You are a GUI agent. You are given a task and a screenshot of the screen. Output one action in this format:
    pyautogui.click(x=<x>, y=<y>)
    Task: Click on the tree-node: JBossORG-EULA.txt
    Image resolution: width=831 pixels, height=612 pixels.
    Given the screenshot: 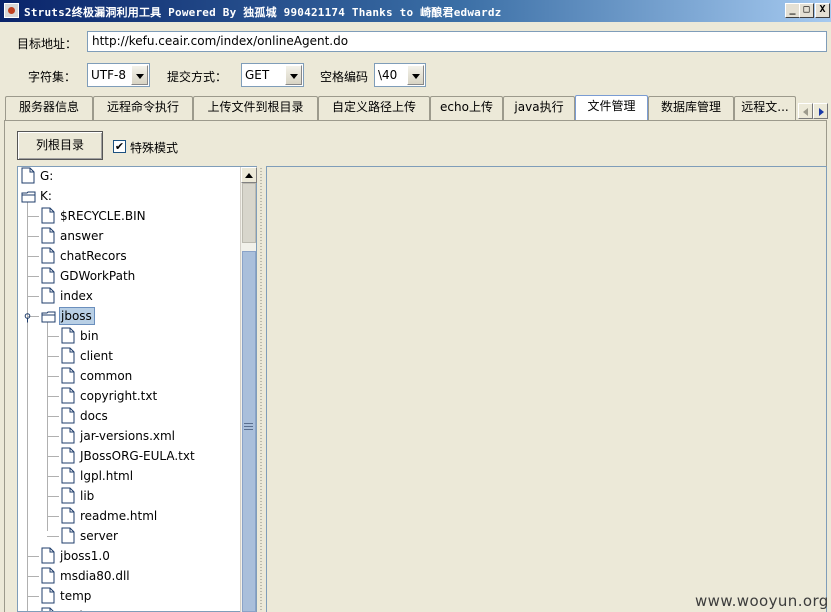 What is the action you would take?
    pyautogui.click(x=157, y=456)
    